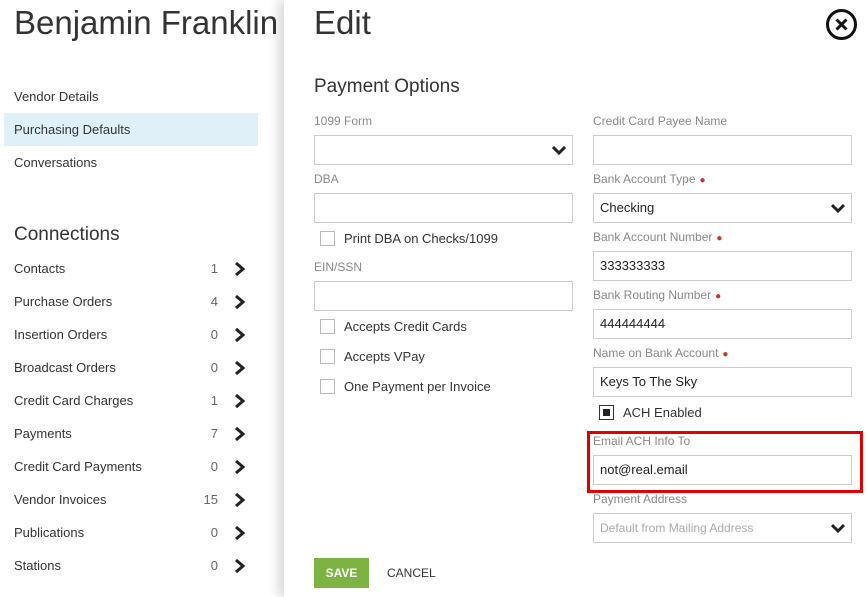  I want to click on ach-enabled-checkbox: ACH Enabled, so click(650, 412).